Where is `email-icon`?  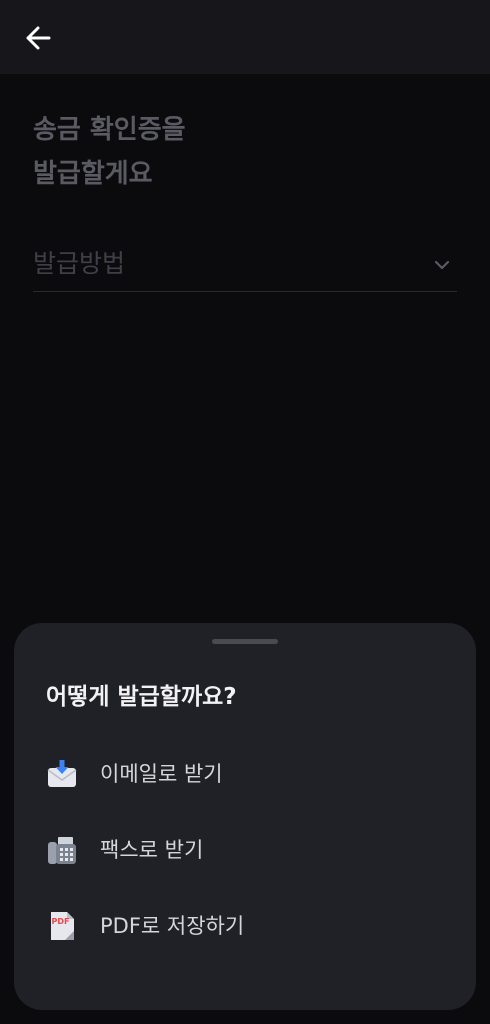 email-icon is located at coordinates (62, 774).